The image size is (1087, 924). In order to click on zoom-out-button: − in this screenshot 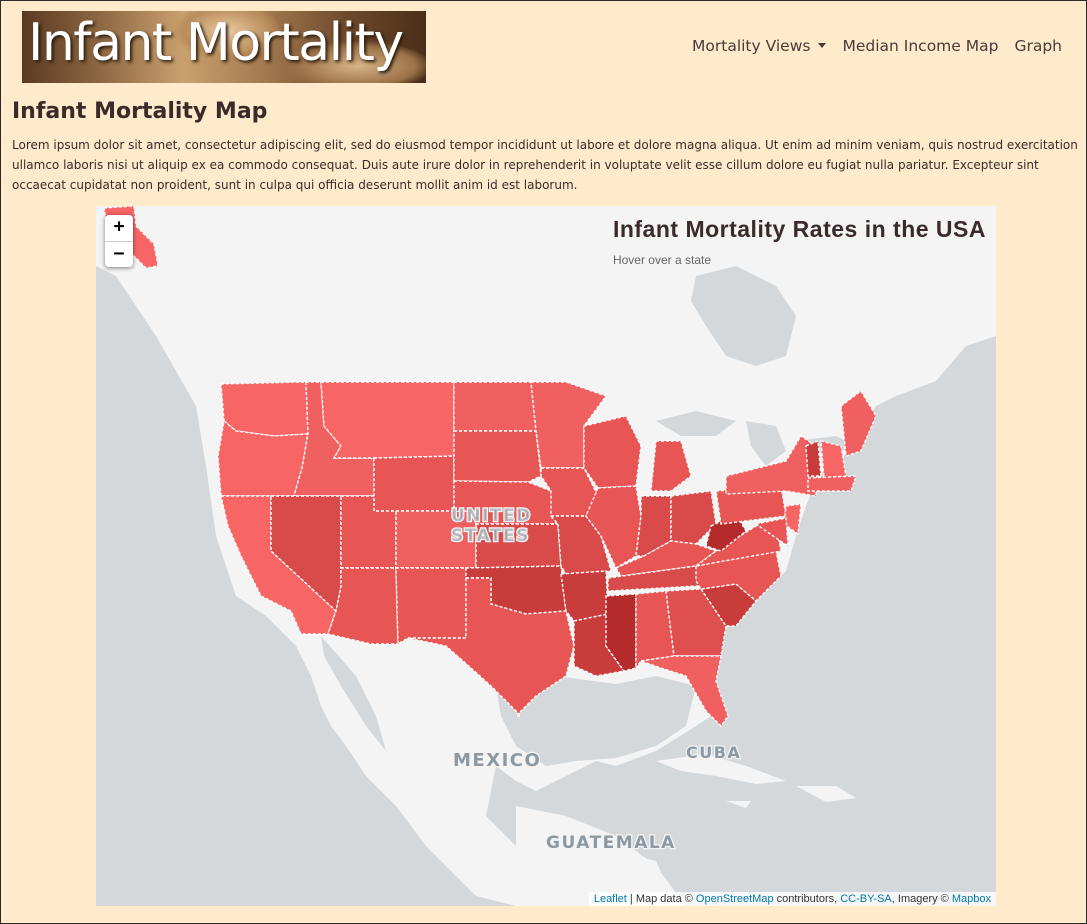, I will do `click(119, 254)`.